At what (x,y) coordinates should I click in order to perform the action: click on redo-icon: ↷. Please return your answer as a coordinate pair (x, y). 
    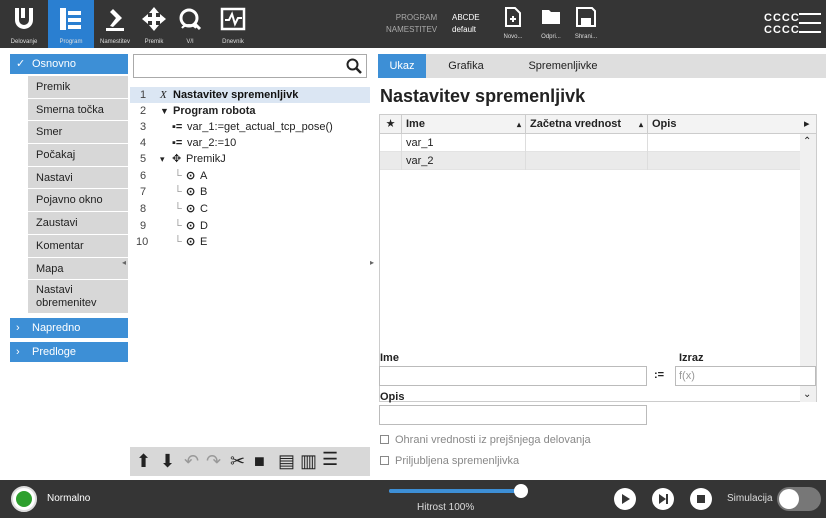
    Looking at the image, I should click on (213, 461).